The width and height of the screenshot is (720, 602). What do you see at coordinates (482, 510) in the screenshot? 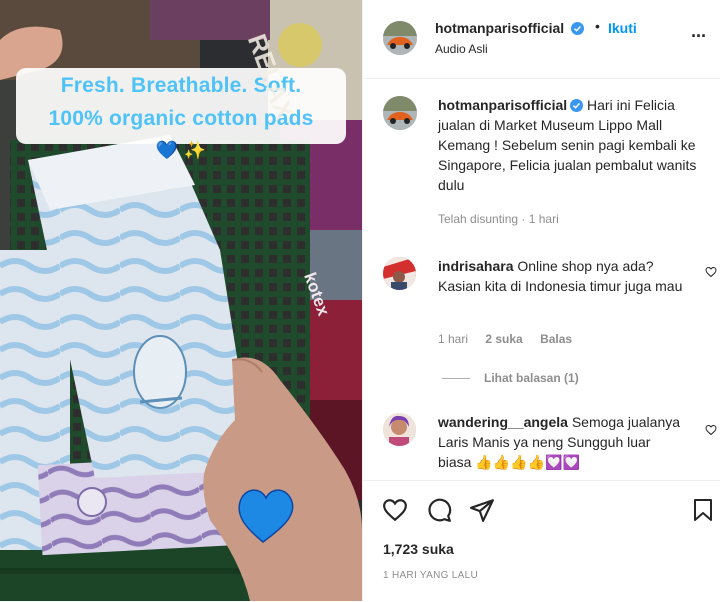
I see `share-send-icon` at bounding box center [482, 510].